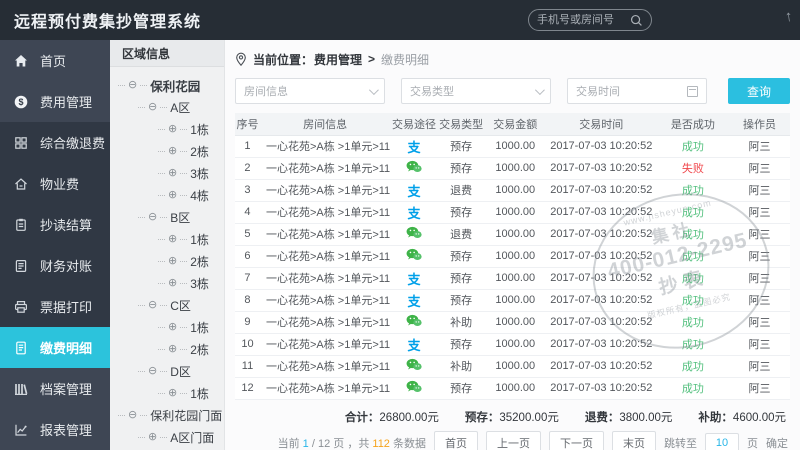 This screenshot has width=800, height=450. Describe the element at coordinates (167, 107) in the screenshot. I see `tree-node: ⊖ A区` at that location.